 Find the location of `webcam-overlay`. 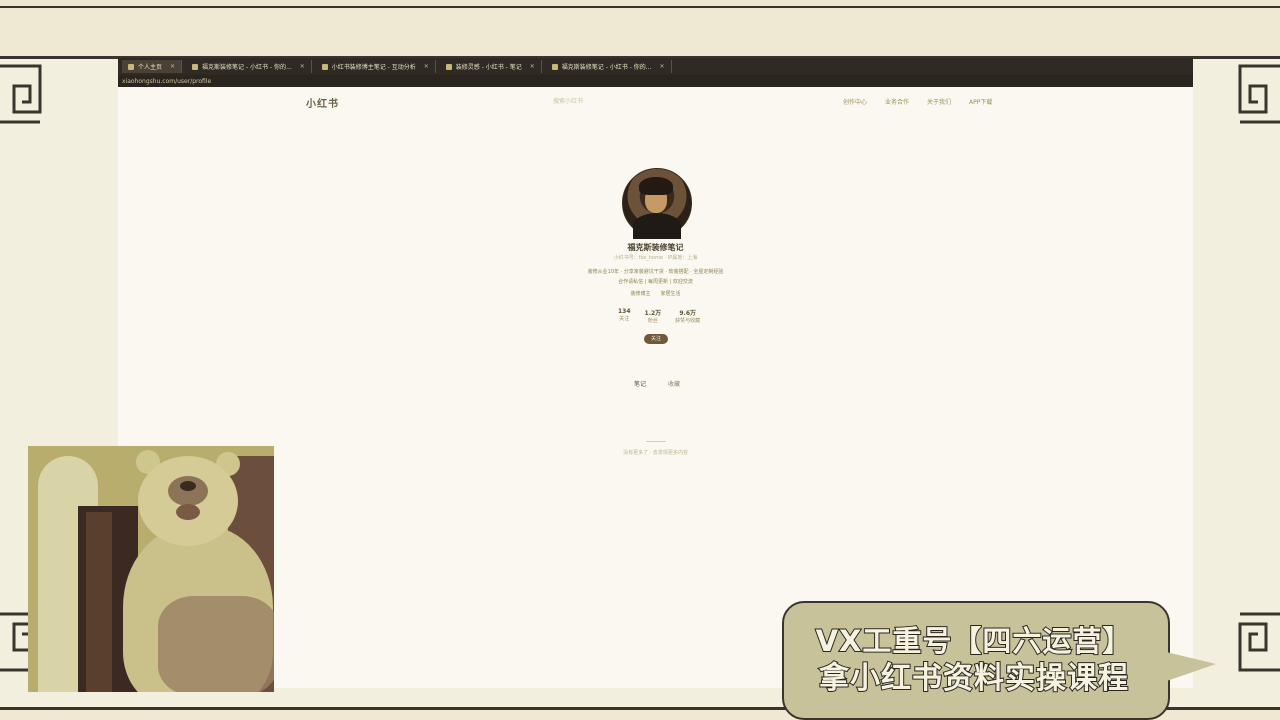

webcam-overlay is located at coordinates (151, 569).